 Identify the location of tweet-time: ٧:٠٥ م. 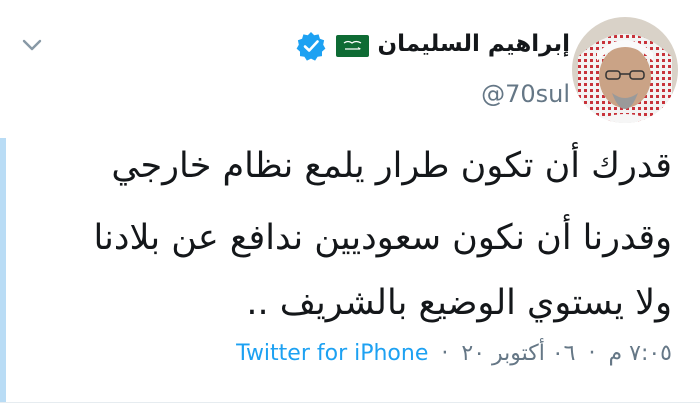
(641, 353).